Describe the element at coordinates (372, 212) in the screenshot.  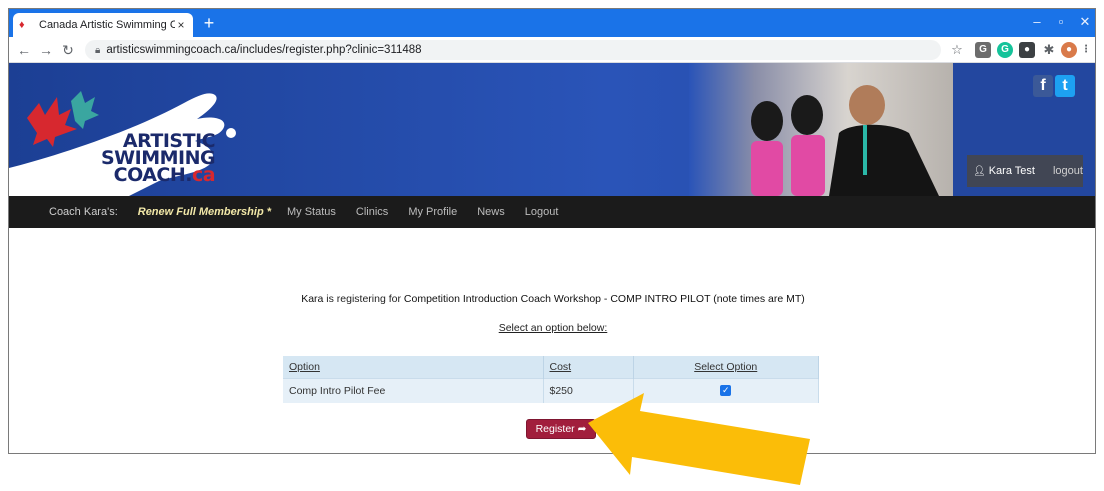
I see `nav-item-clinics: Clinics` at that location.